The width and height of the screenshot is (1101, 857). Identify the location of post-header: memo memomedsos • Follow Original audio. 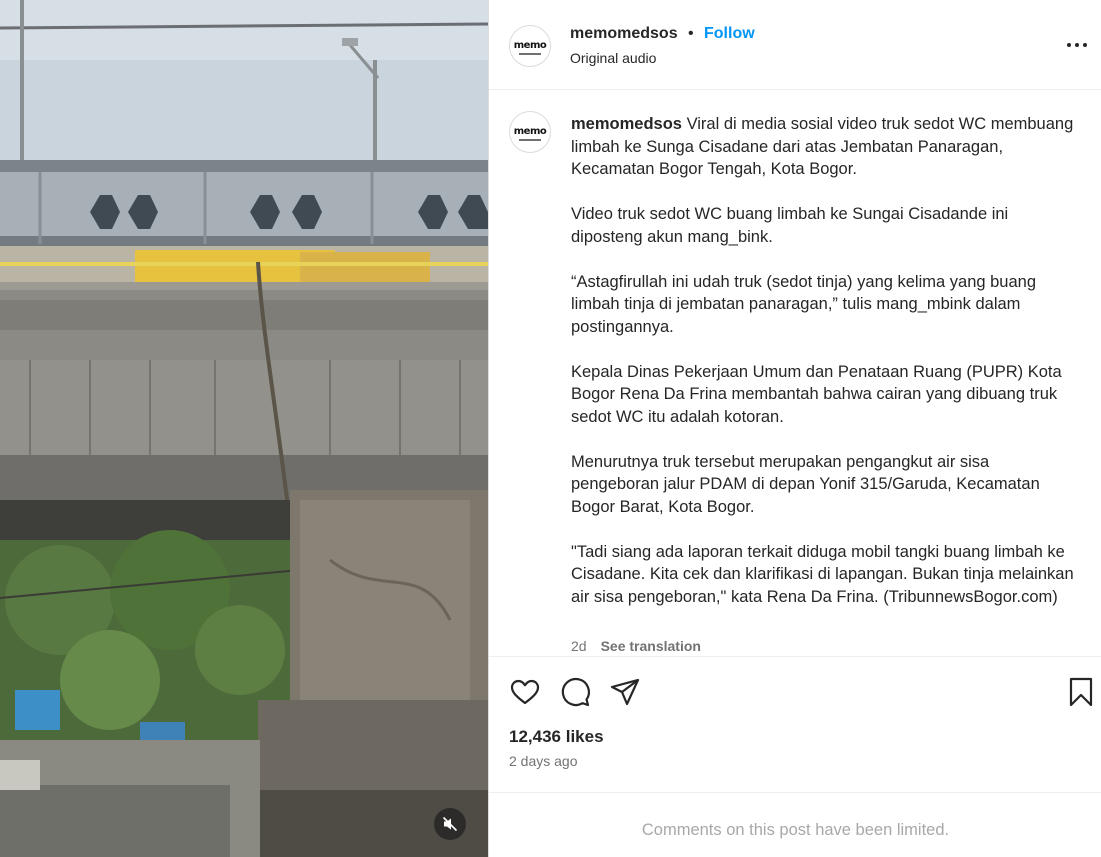
(795, 45).